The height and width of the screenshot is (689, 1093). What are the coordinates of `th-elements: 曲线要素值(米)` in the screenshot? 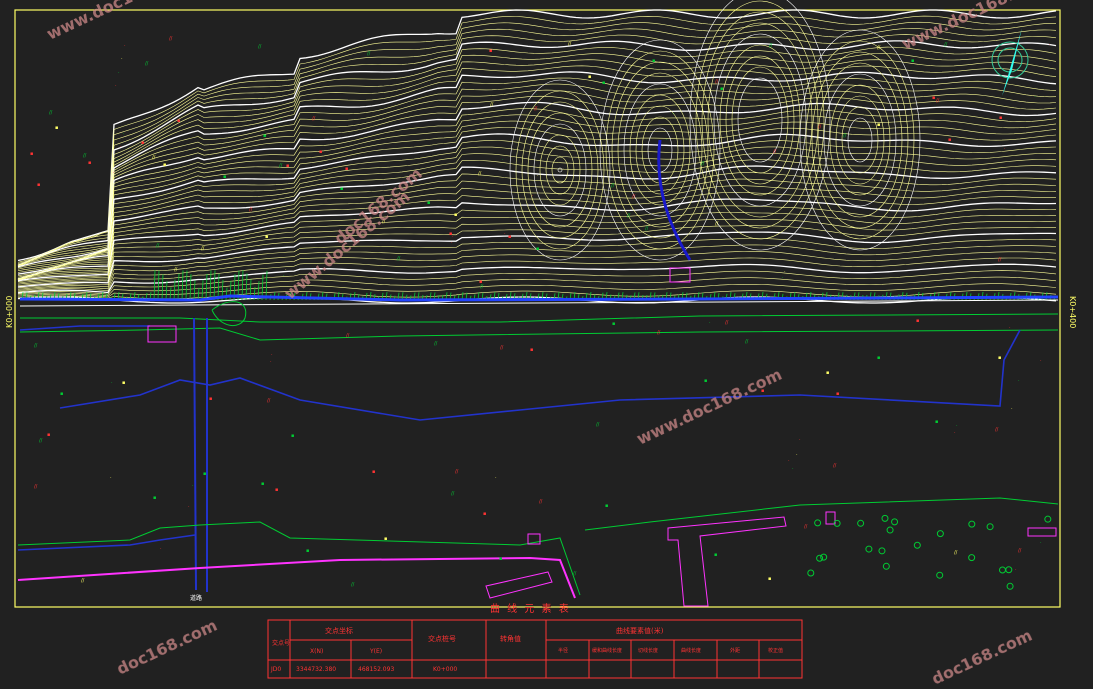 It's located at (640, 630).